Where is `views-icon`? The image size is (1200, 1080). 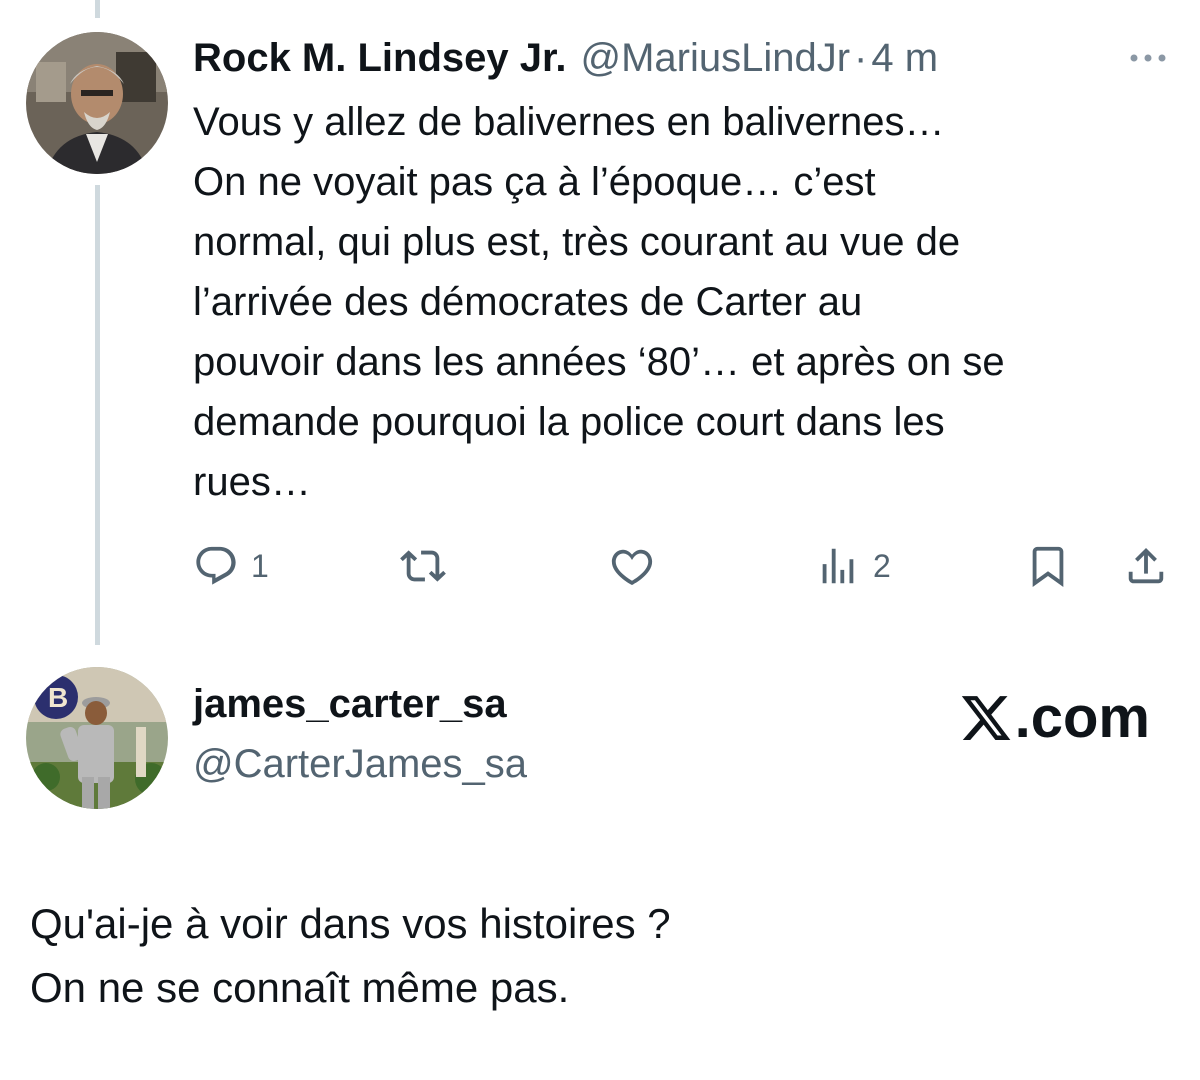
views-icon is located at coordinates (838, 566).